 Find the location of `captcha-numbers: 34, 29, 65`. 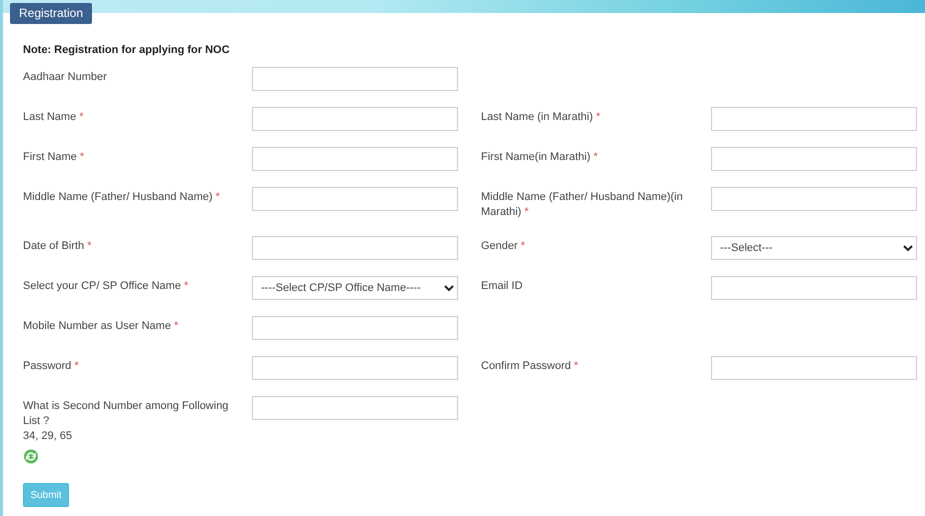

captcha-numbers: 34, 29, 65 is located at coordinates (48, 436).